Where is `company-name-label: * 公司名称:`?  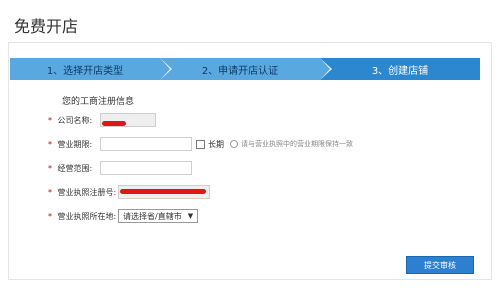
company-name-label: * 公司名称: is located at coordinates (70, 120).